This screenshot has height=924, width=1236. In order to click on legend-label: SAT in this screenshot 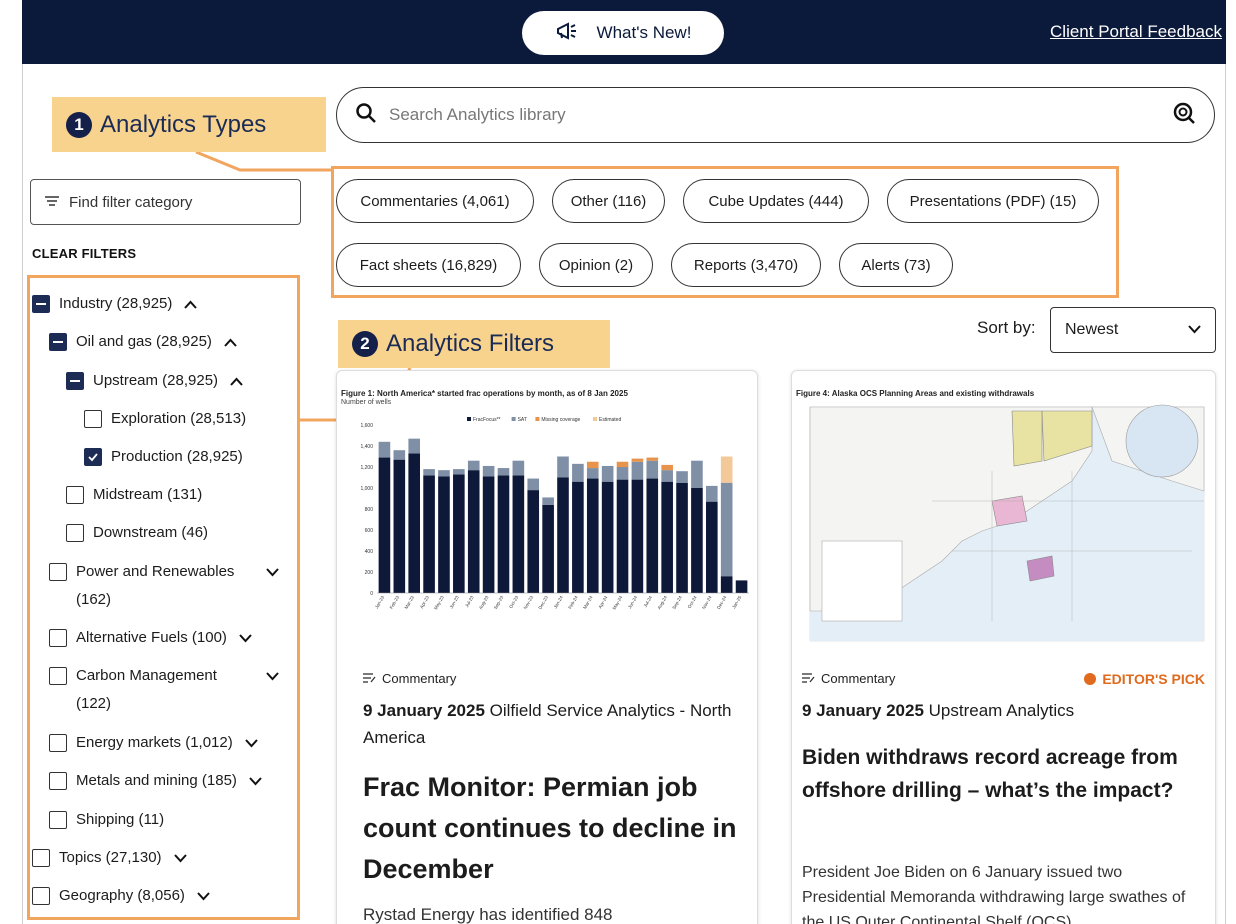, I will do `click(522, 420)`.